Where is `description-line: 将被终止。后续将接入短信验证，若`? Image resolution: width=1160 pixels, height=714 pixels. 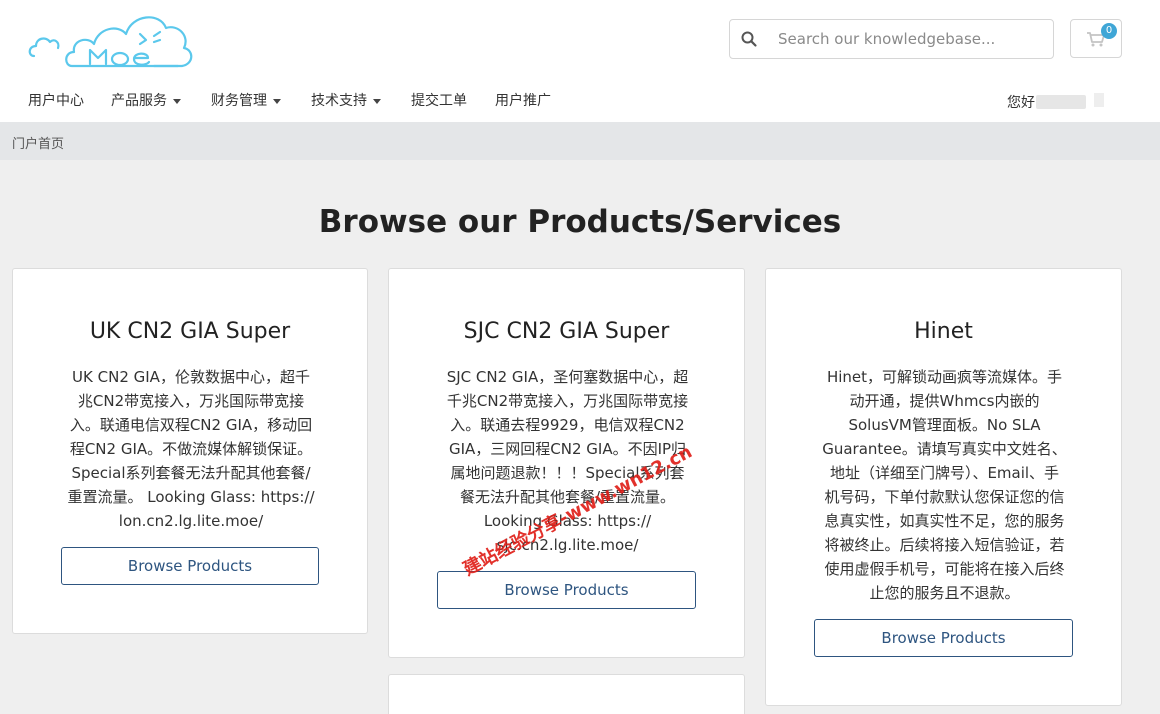 description-line: 将被终止。后续将接入短信验证，若 is located at coordinates (944, 545).